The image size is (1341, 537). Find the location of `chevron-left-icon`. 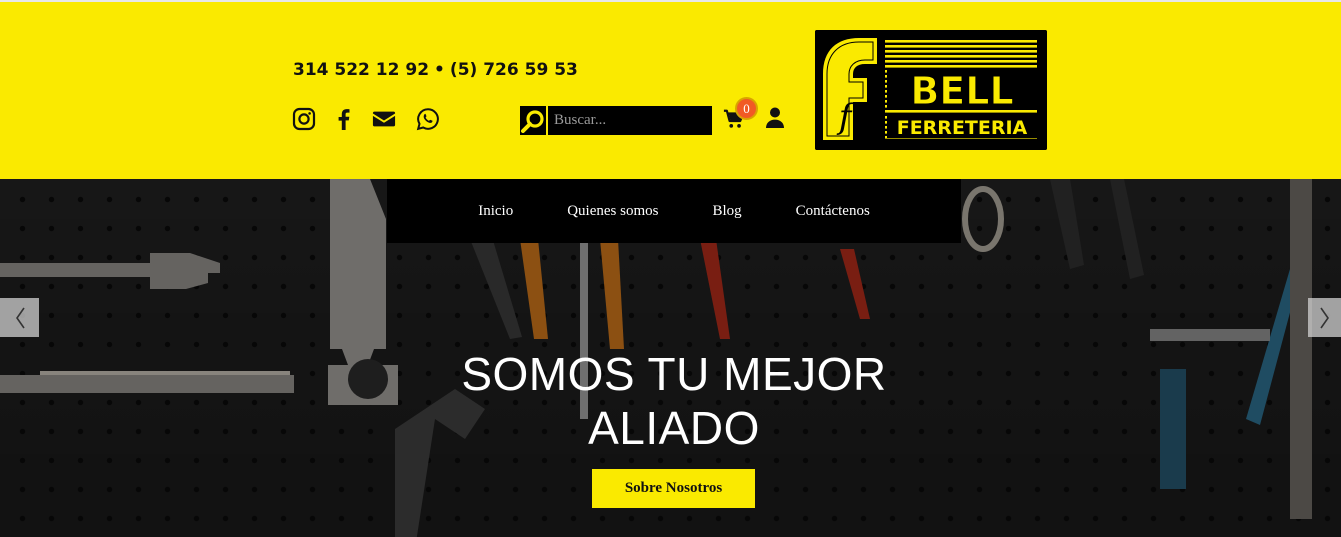

chevron-left-icon is located at coordinates (20, 317).